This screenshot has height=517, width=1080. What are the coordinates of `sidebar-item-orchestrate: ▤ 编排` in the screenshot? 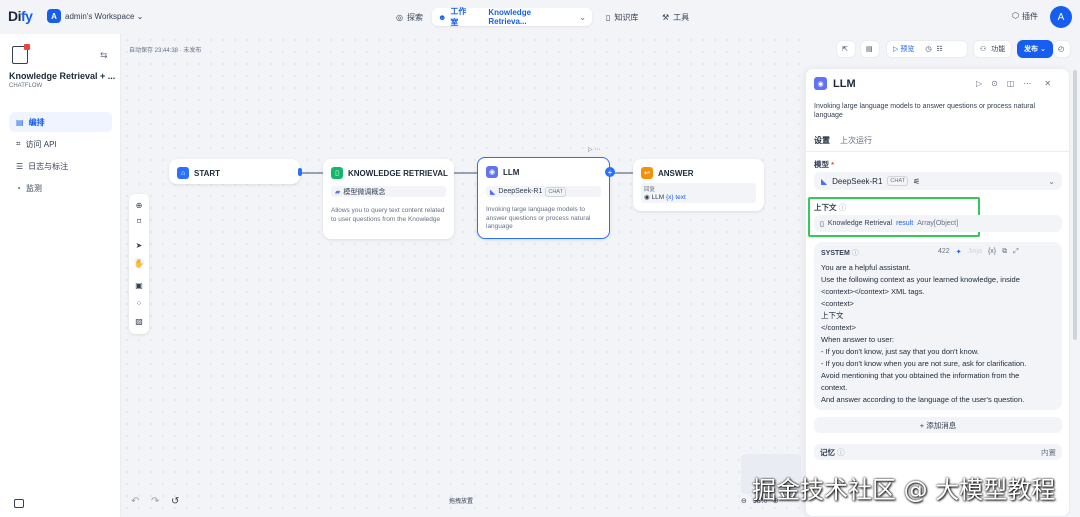 It's located at (60, 122).